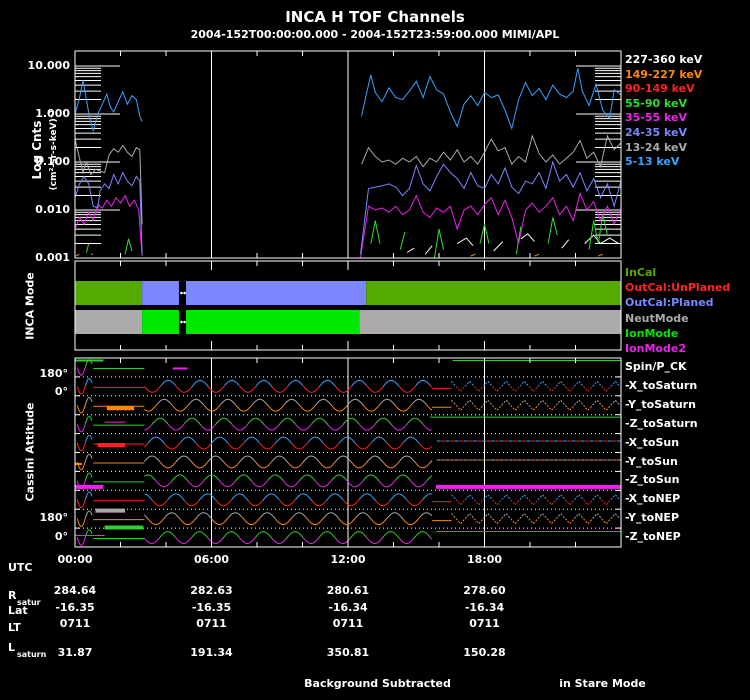 This screenshot has width=750, height=700. I want to click on attitude-row-label: -Z_toSaturn, so click(661, 423).